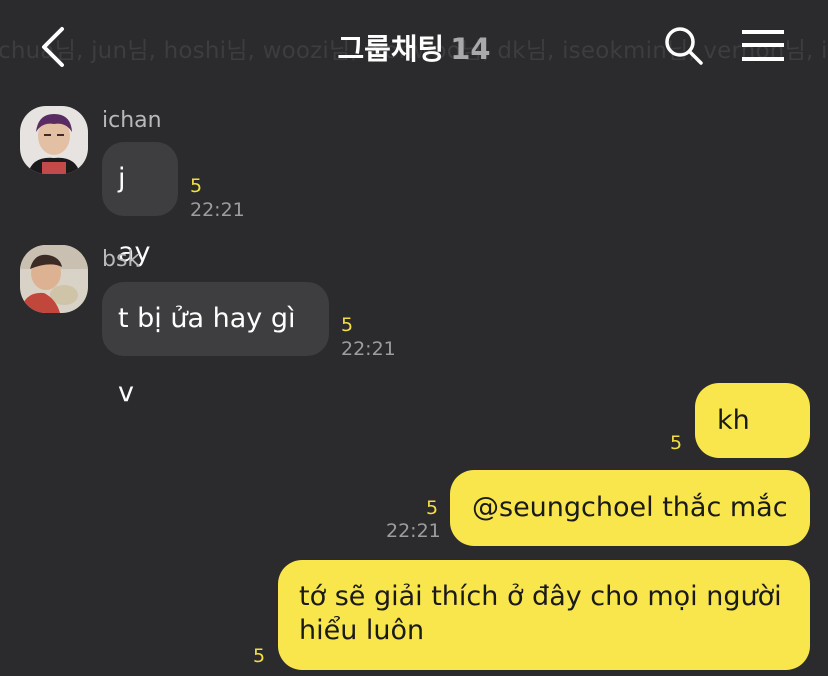 Image resolution: width=828 pixels, height=676 pixels. What do you see at coordinates (53, 47) in the screenshot?
I see `chevron-left-icon` at bounding box center [53, 47].